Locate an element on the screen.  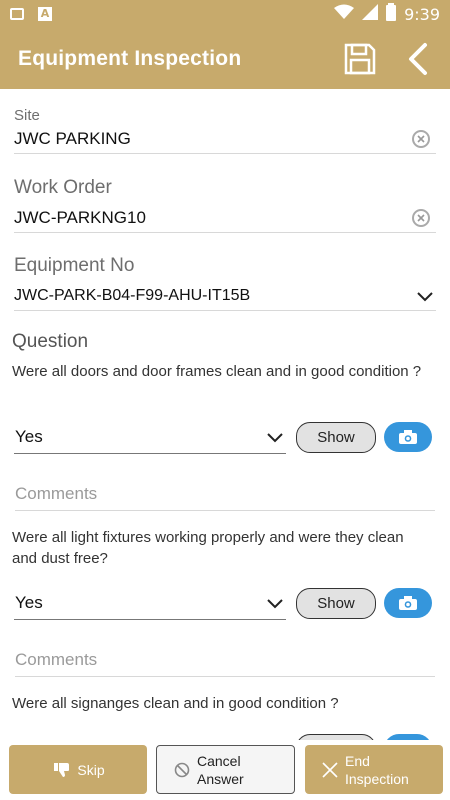
work-order-input: JWC-PARKNG10 is located at coordinates (213, 218).